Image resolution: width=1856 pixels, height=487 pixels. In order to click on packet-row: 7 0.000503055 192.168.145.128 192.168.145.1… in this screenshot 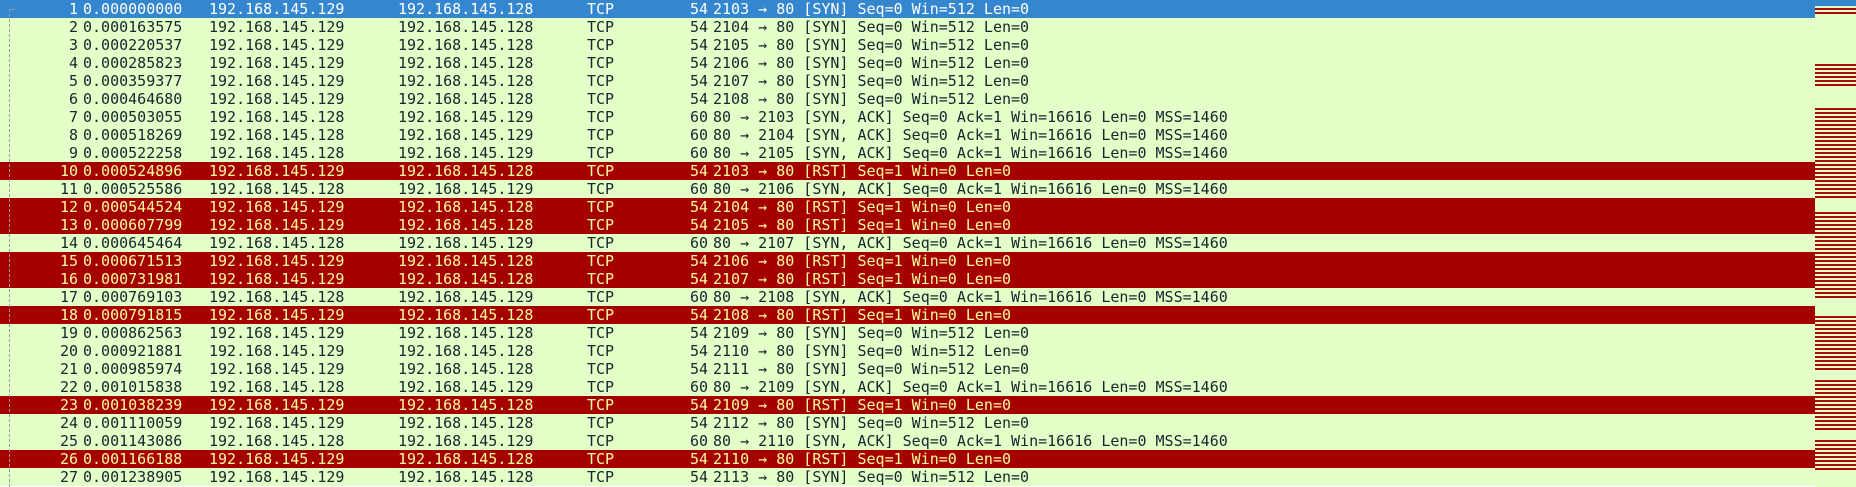, I will do `click(907, 117)`.